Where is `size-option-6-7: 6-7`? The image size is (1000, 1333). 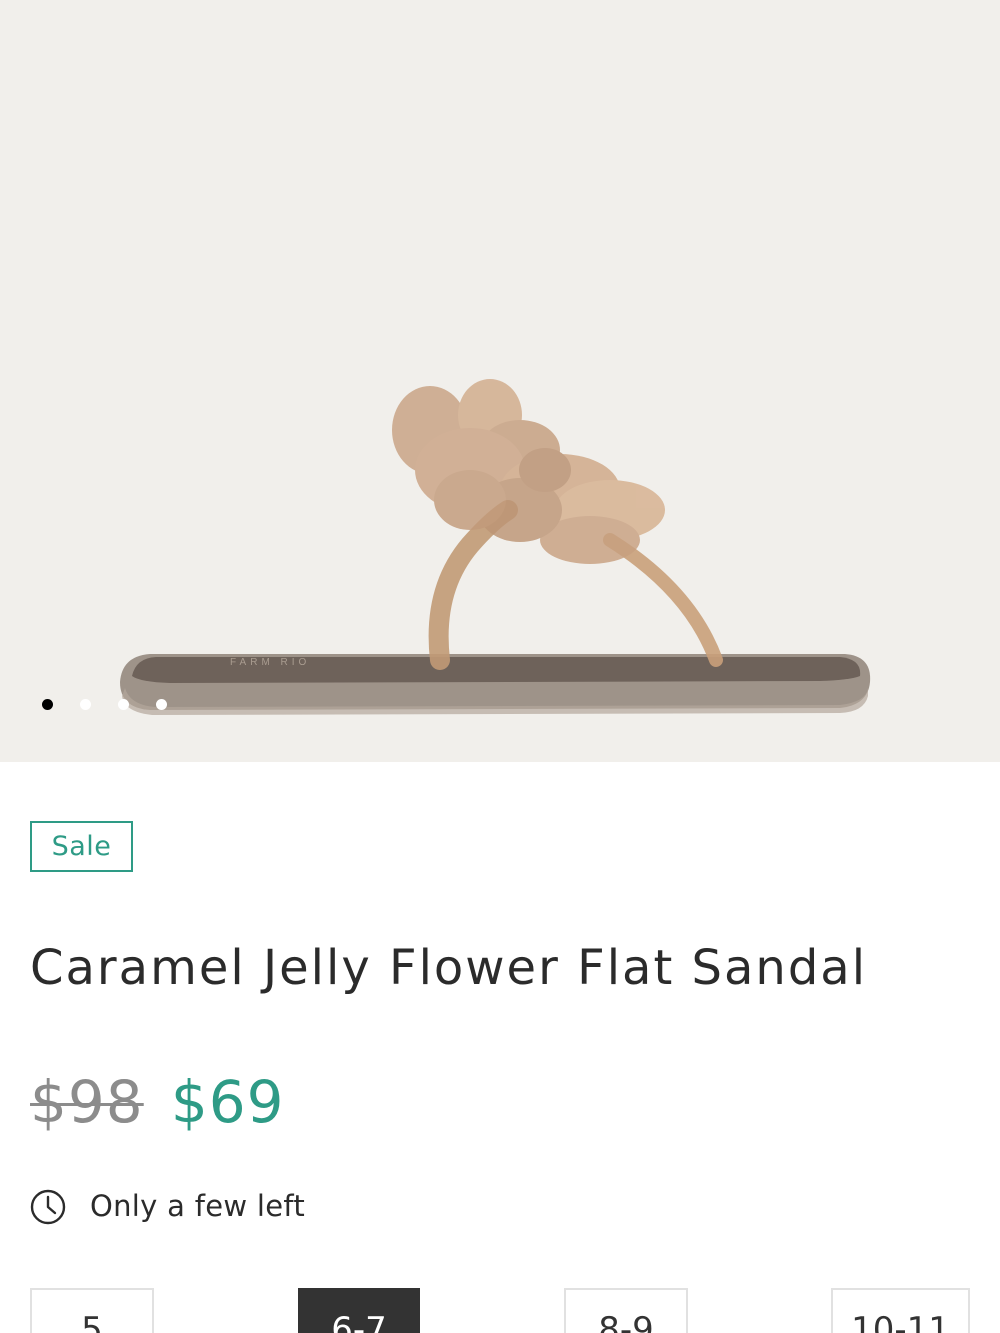 size-option-6-7: 6-7 is located at coordinates (359, 1310).